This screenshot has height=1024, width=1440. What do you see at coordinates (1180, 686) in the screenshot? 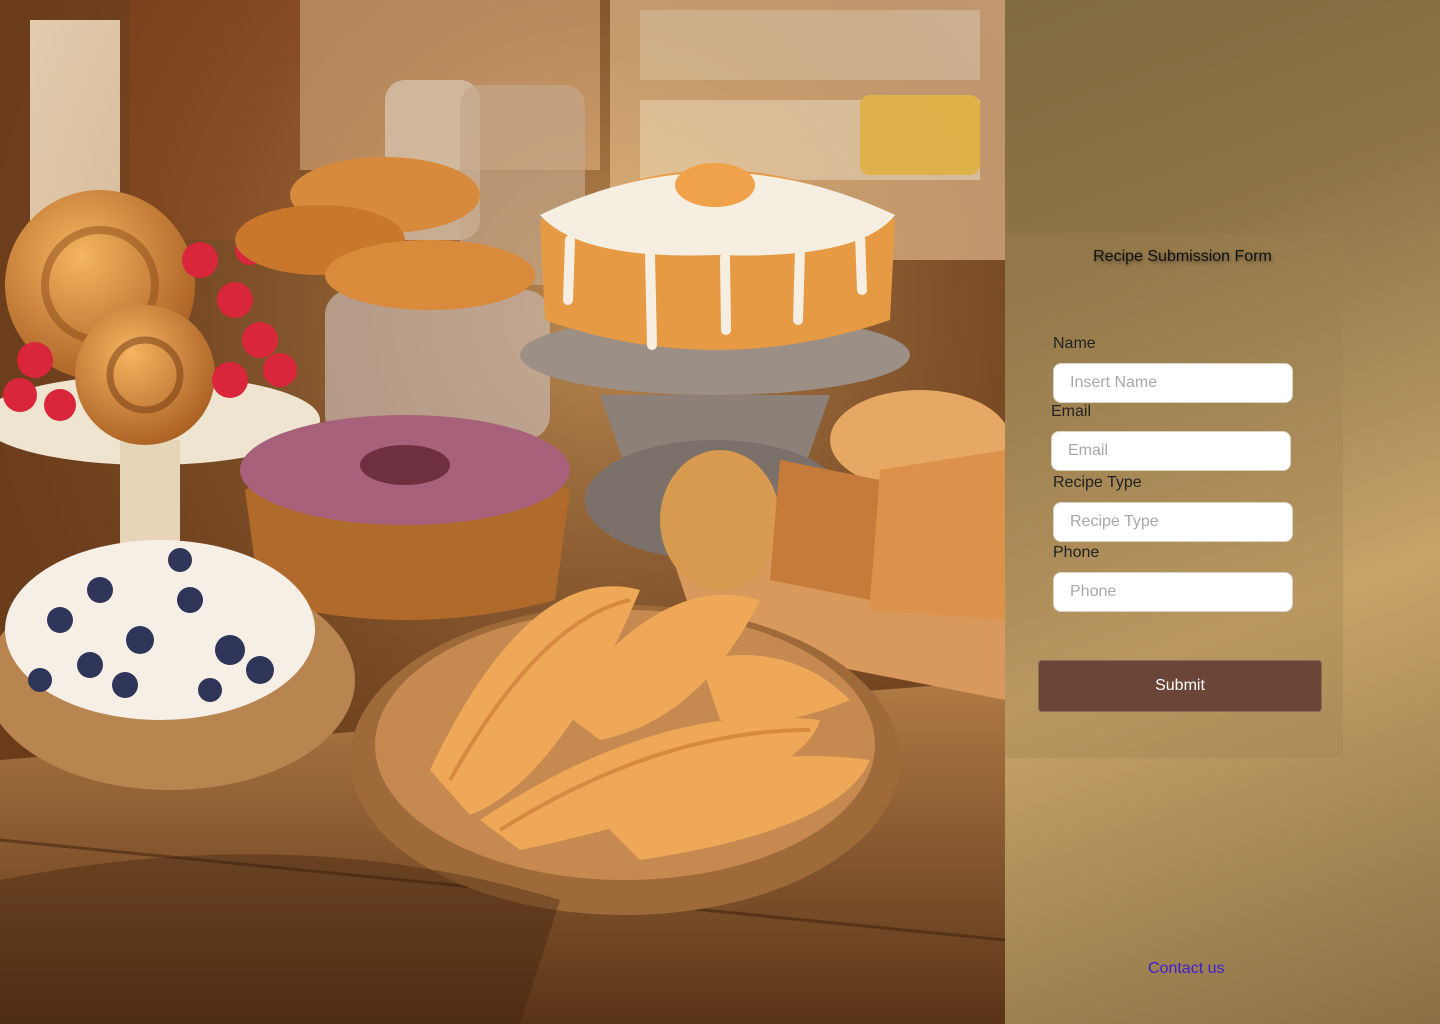
I see `submit-button: Submit` at bounding box center [1180, 686].